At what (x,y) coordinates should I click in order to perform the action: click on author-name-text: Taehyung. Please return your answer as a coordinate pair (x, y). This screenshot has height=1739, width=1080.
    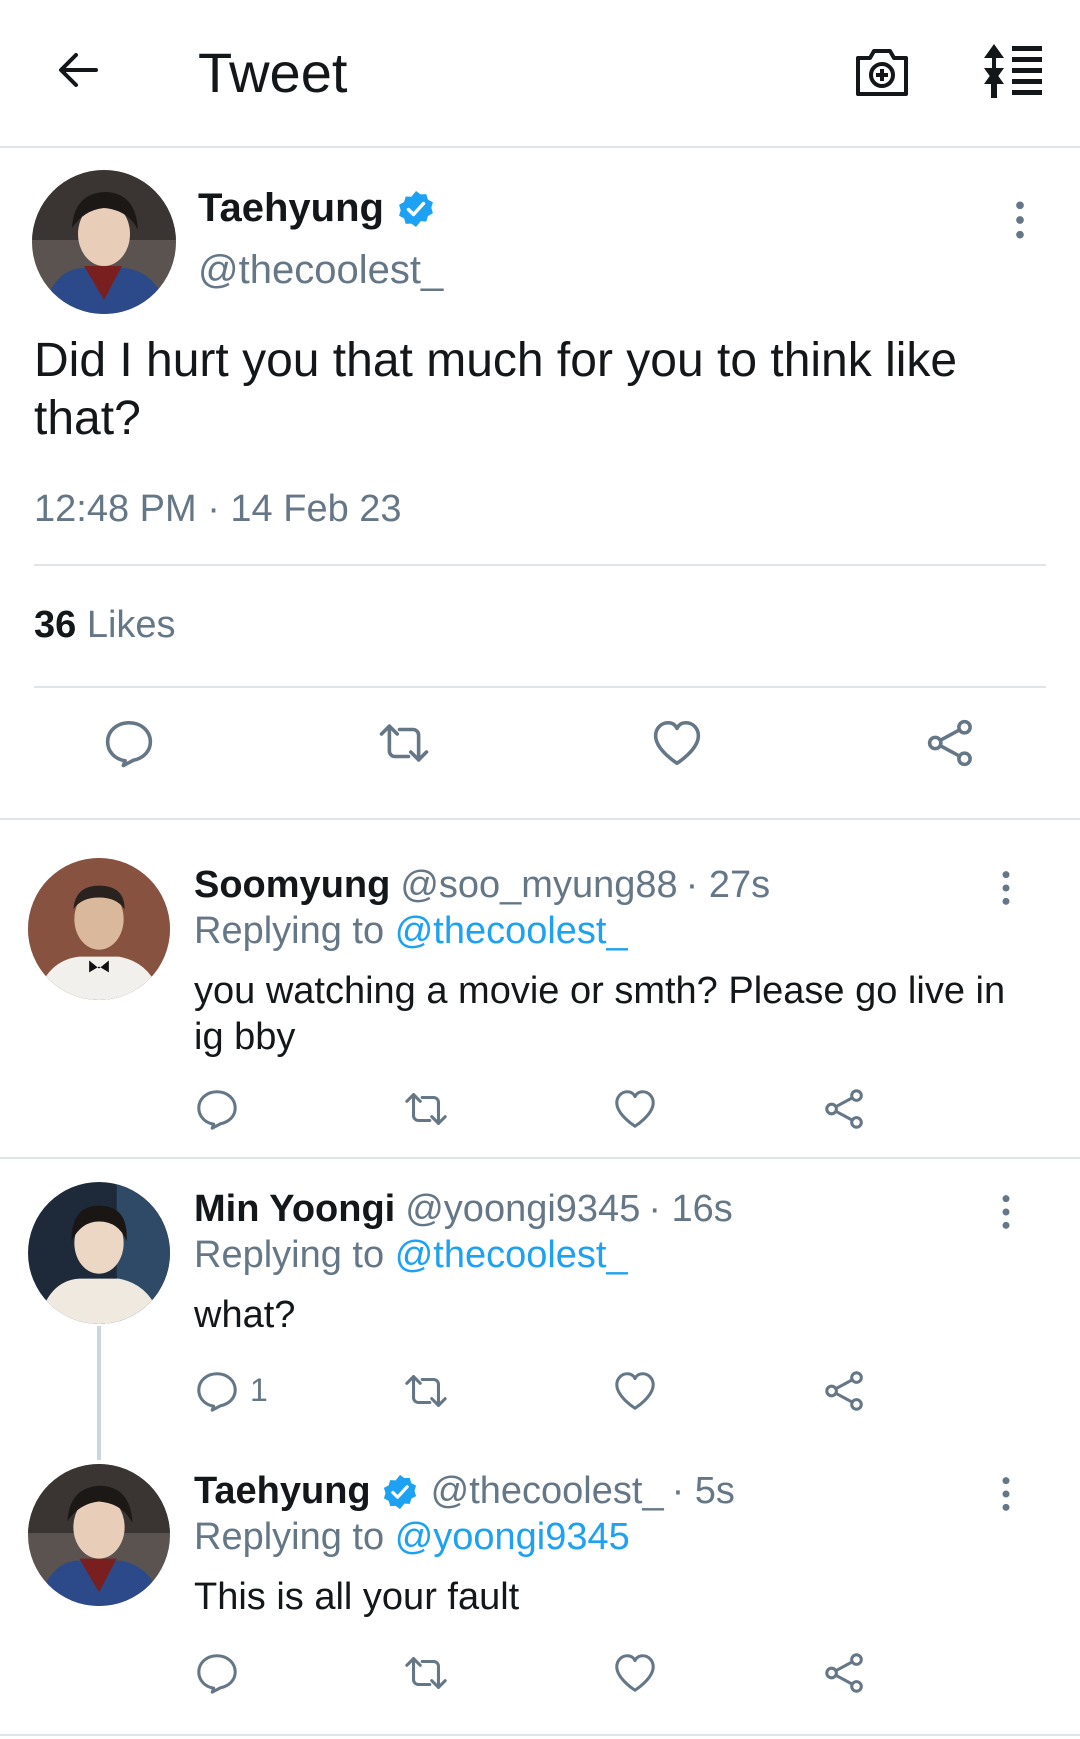
    Looking at the image, I should click on (291, 208).